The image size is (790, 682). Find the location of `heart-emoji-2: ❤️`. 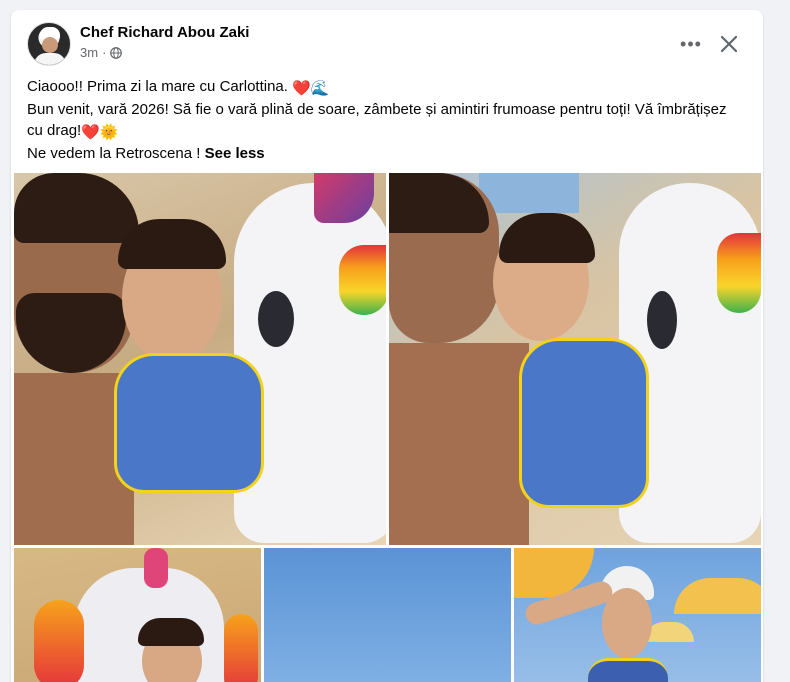

heart-emoji-2: ❤️ is located at coordinates (90, 132).